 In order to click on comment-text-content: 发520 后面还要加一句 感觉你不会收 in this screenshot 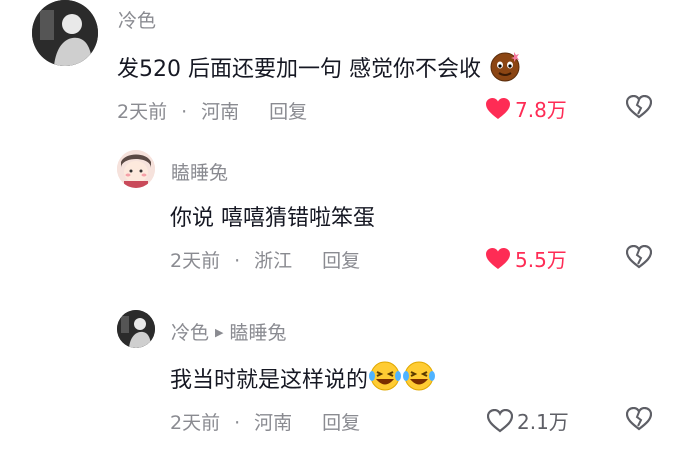, I will do `click(299, 69)`.